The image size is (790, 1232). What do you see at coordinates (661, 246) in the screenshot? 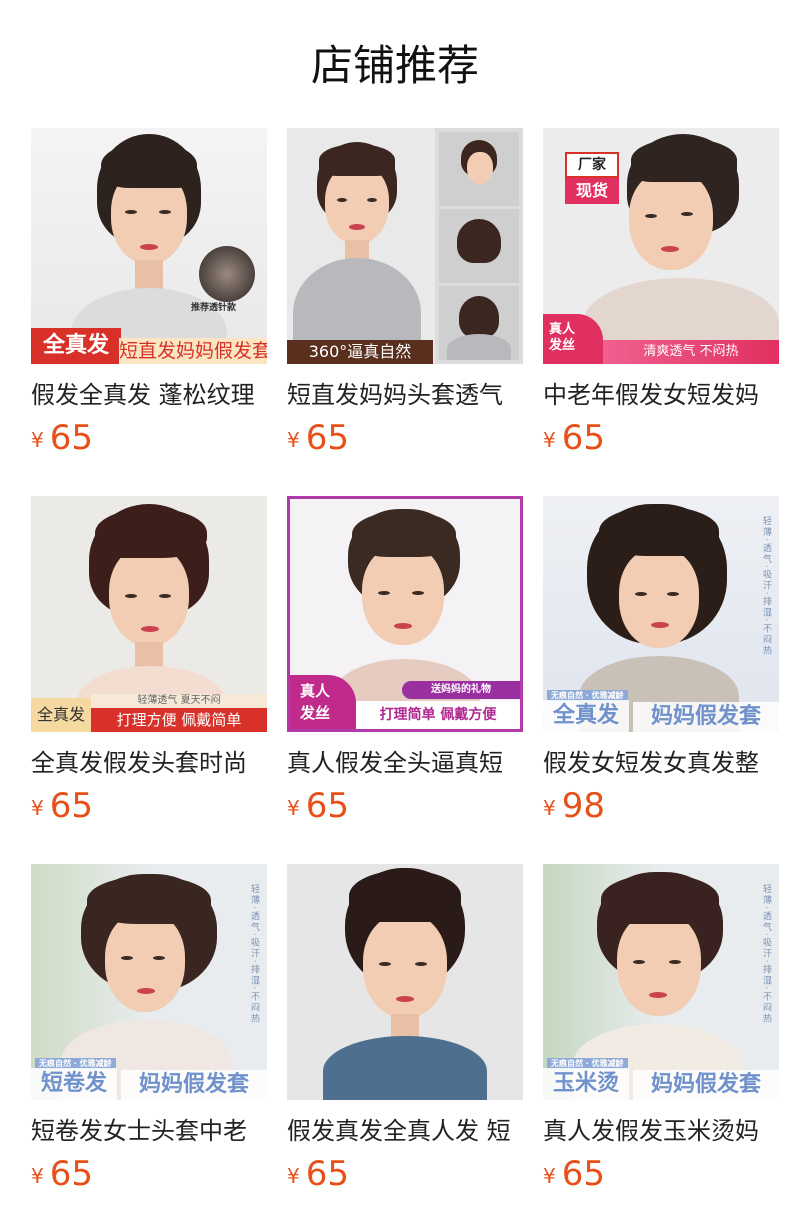
I see `product-image: 厂家 现货 真人 发丝 清爽透气 不闷热` at bounding box center [661, 246].